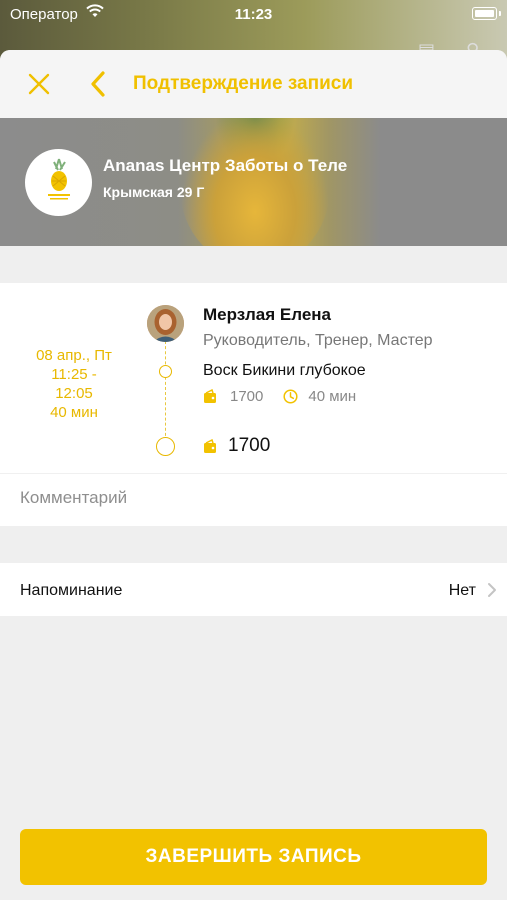 The width and height of the screenshot is (507, 900). Describe the element at coordinates (267, 314) in the screenshot. I see `specialist-name: Мерзлая Елена` at that location.